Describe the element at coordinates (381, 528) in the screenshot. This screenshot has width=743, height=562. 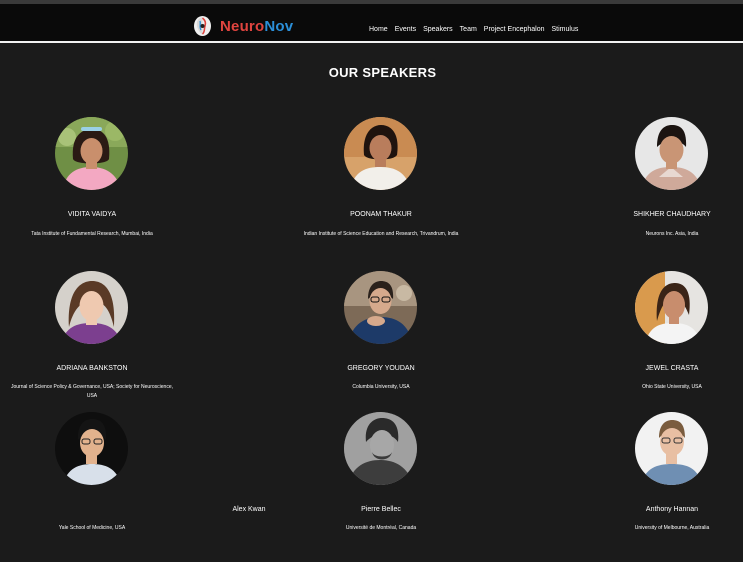
I see `speaker-affiliation: Université de Montréal, Canada` at that location.